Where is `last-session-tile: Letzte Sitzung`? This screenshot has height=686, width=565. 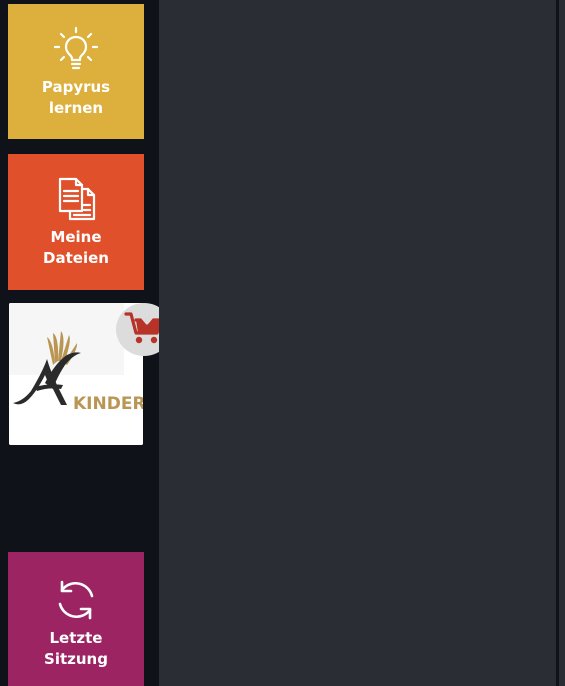
last-session-tile: Letzte Sitzung is located at coordinates (76, 619).